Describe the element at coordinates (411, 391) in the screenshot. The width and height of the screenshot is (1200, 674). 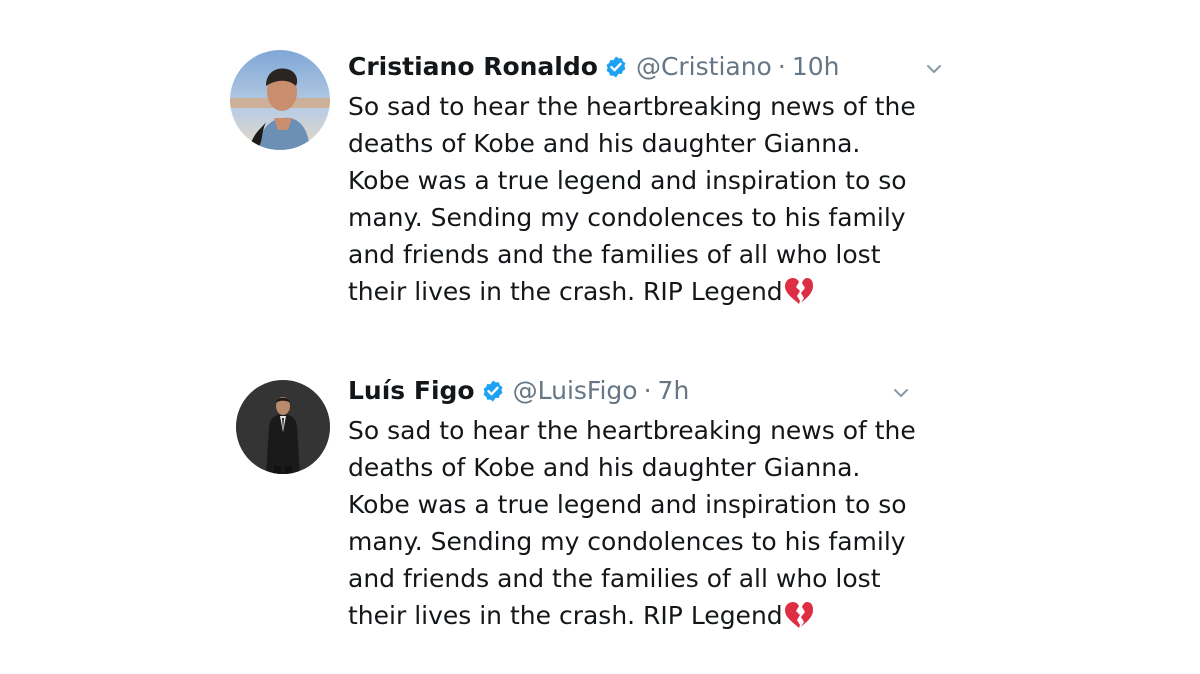
I see `display-name: Luís Figo` at that location.